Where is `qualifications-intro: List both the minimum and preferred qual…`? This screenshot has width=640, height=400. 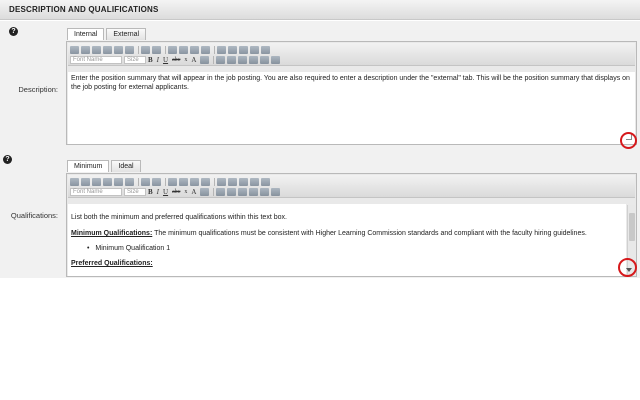
qualifications-intro: List both the minimum and preferred qual… is located at coordinates (179, 217).